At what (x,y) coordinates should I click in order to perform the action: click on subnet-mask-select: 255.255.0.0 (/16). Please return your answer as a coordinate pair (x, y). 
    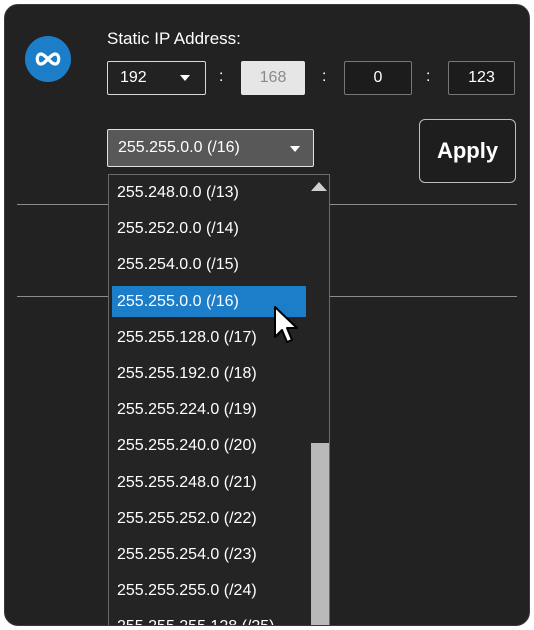
    Looking at the image, I should click on (210, 148).